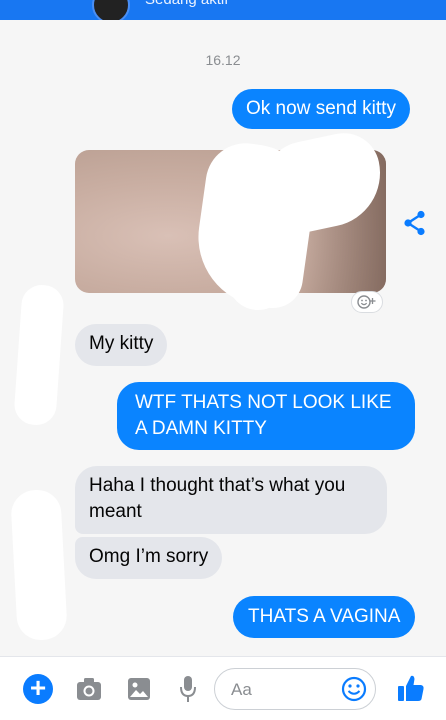 The height and width of the screenshot is (720, 446). Describe the element at coordinates (295, 689) in the screenshot. I see `message-input: Aa` at that location.